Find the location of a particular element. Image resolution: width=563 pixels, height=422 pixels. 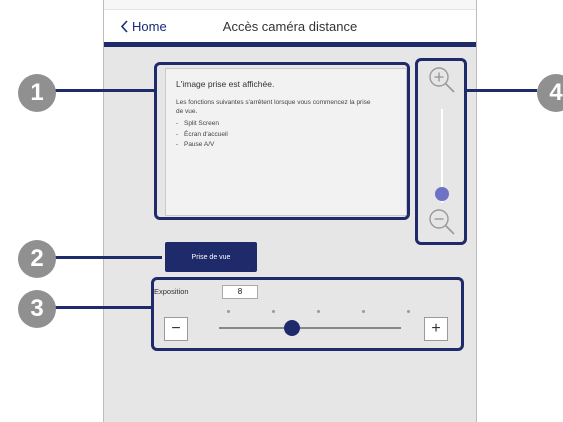

top-bar: Home Accès caméra distance is located at coordinates (290, 21).